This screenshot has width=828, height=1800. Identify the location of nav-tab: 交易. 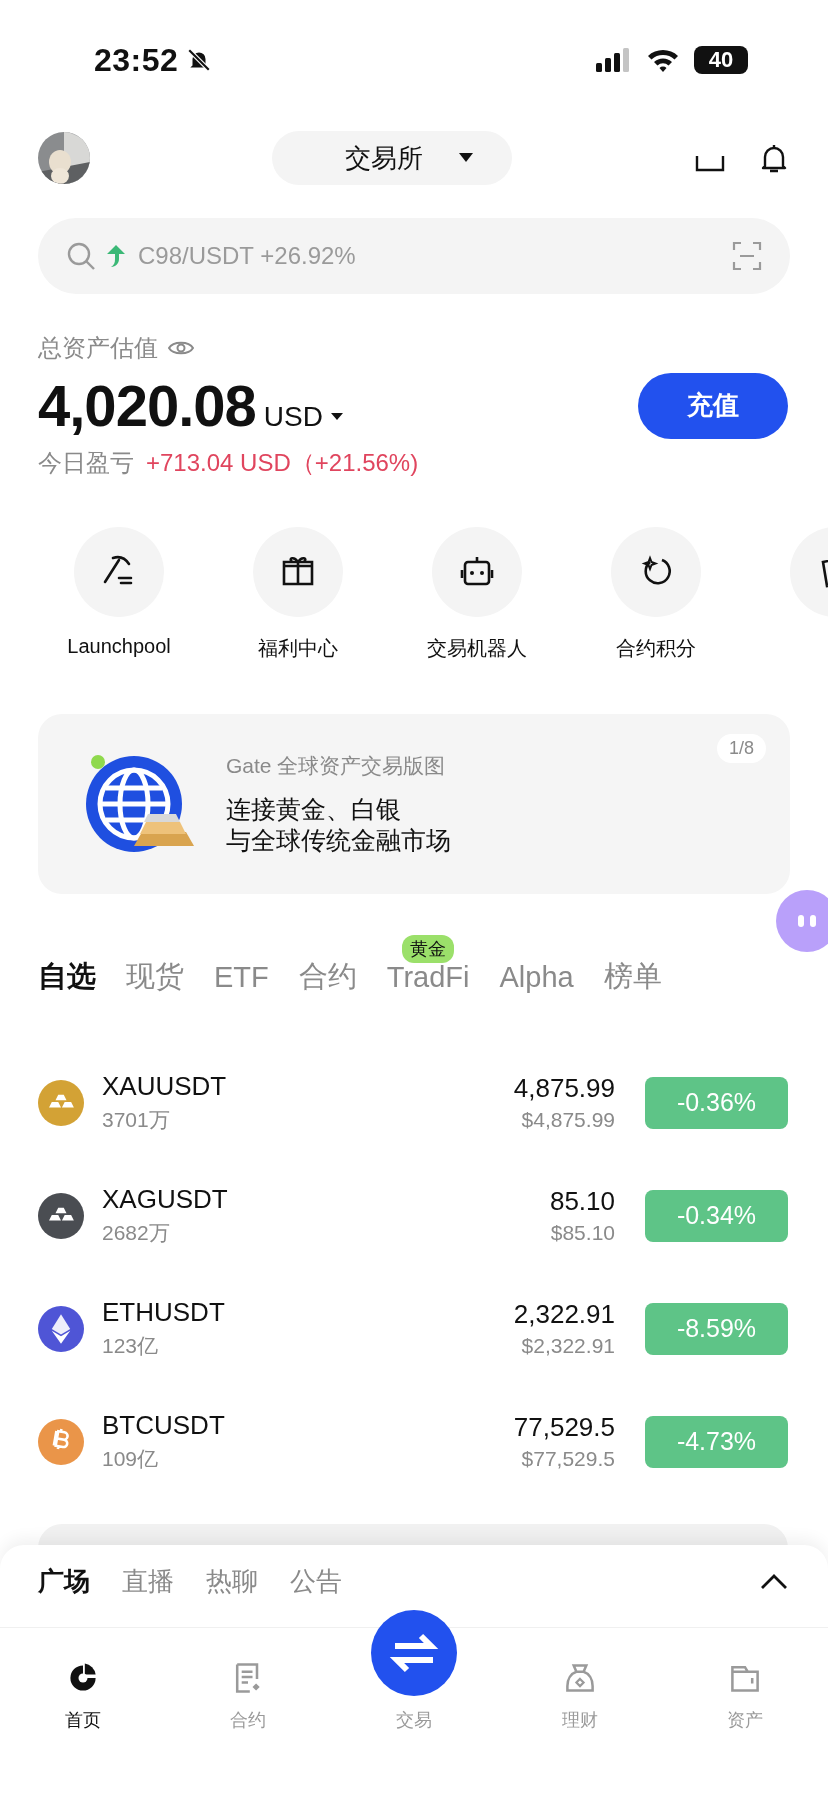
(414, 1671).